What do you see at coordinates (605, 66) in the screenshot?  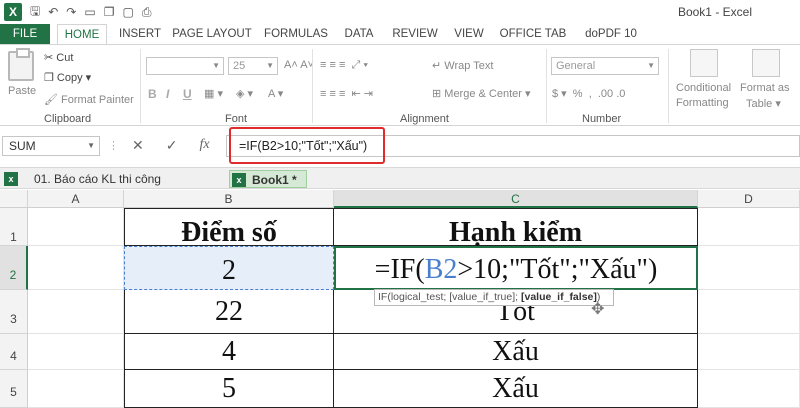 I see `number-format-combo: General ▼` at bounding box center [605, 66].